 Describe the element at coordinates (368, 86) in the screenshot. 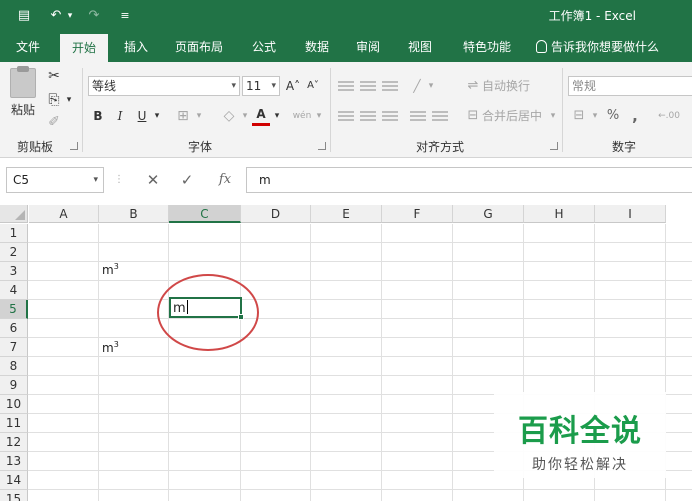

I see `align-middle-icon` at that location.